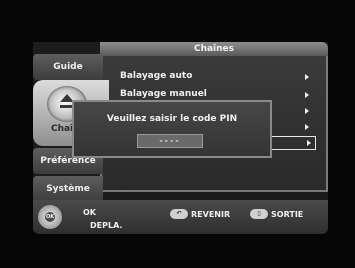 This screenshot has width=355, height=268. What do you see at coordinates (68, 67) in the screenshot?
I see `tab-guide: Guide` at bounding box center [68, 67].